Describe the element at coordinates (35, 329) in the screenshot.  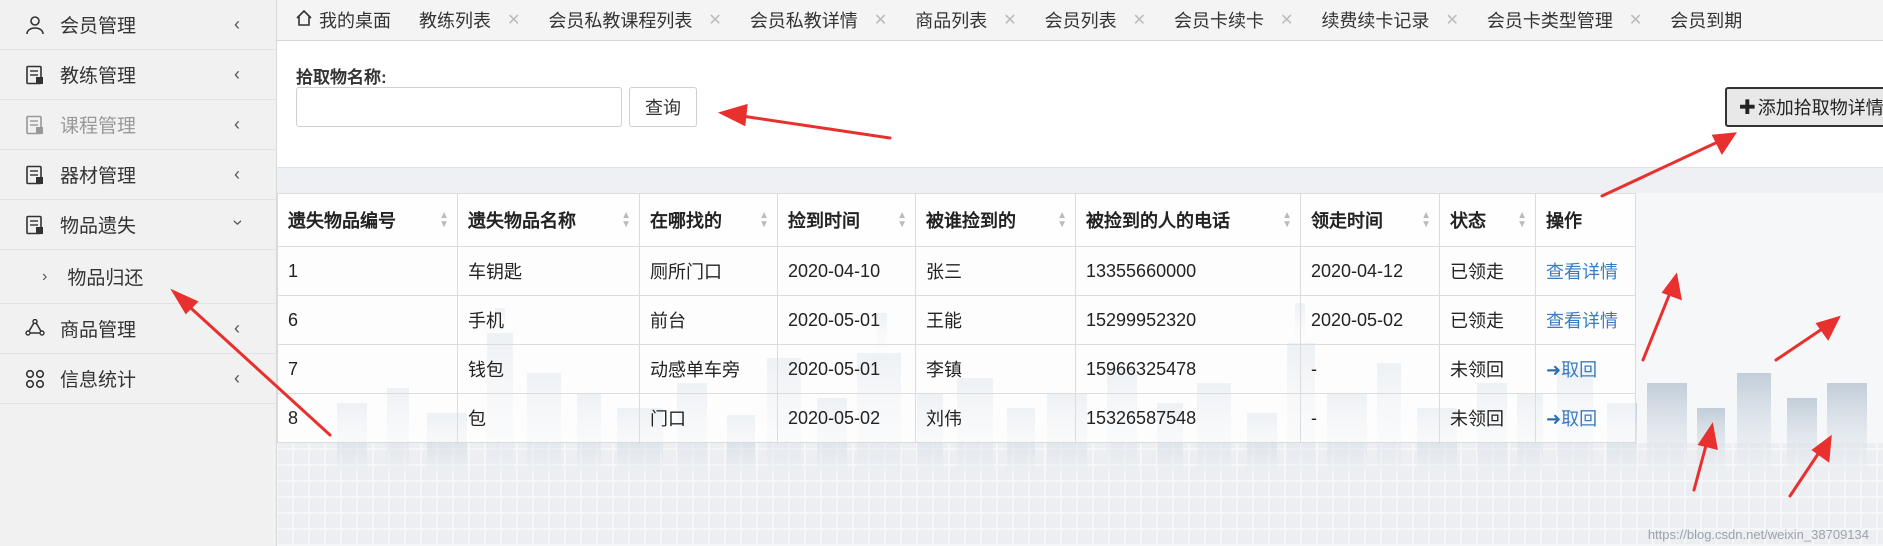
I see `recycle-icon` at that location.